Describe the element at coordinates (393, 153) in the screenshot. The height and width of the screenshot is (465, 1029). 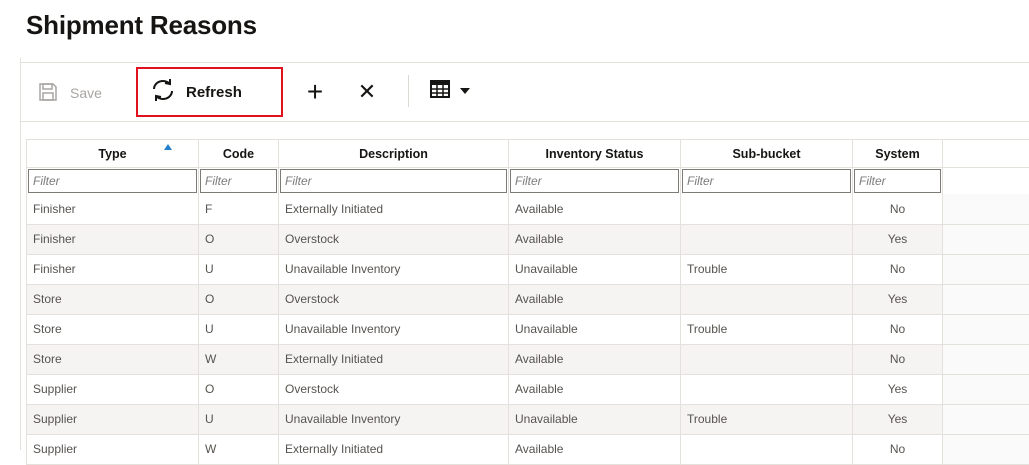
I see `column-header-description: Description` at that location.